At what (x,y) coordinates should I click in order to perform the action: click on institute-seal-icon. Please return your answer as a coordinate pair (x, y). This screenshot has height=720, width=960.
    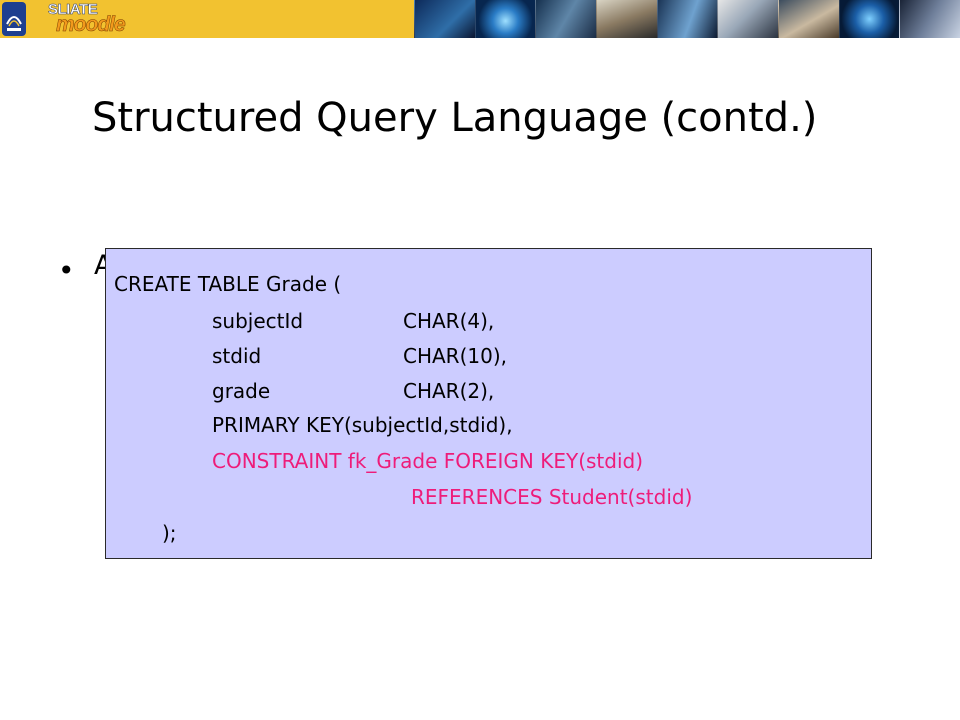
    Looking at the image, I should click on (14, 19).